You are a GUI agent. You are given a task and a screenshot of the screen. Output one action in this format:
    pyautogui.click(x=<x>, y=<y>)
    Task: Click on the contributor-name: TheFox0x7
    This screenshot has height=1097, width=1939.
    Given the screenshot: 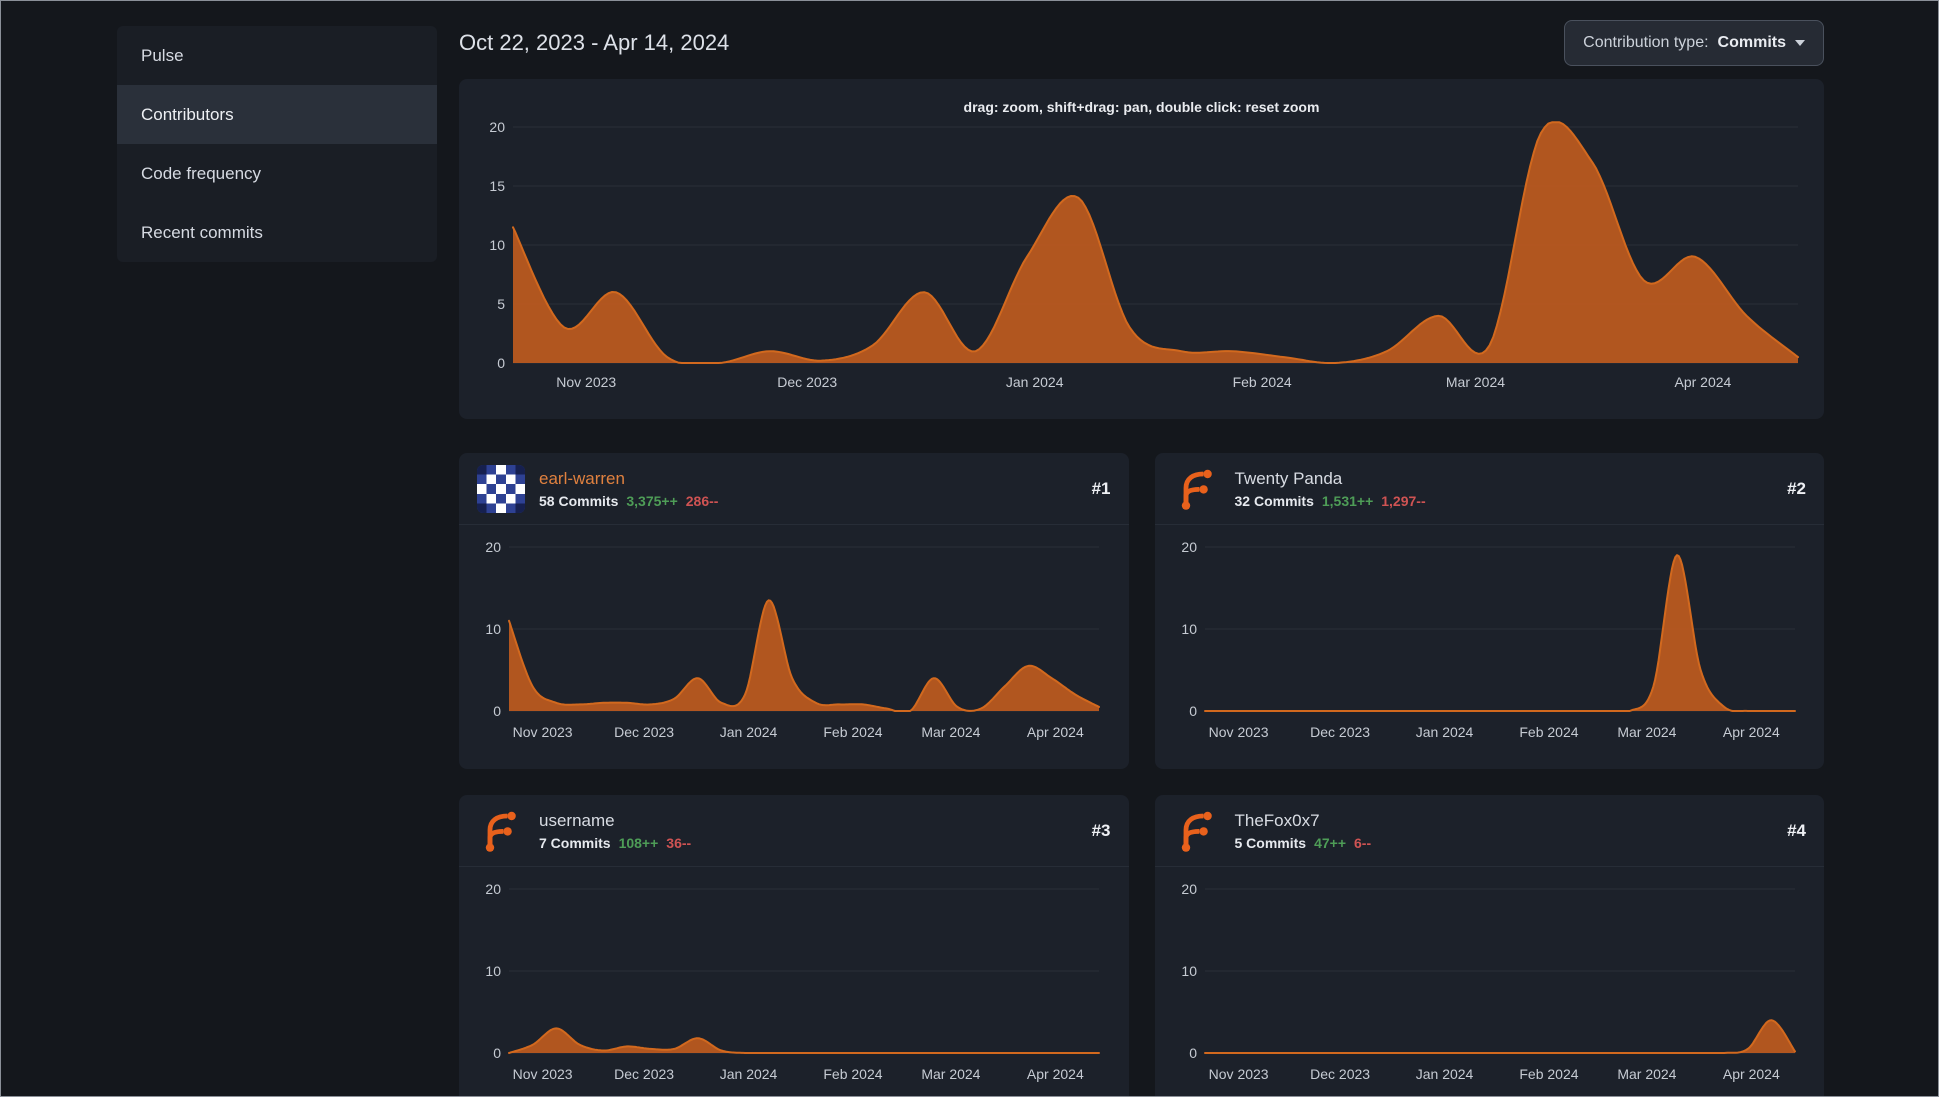 What is the action you would take?
    pyautogui.click(x=1277, y=820)
    